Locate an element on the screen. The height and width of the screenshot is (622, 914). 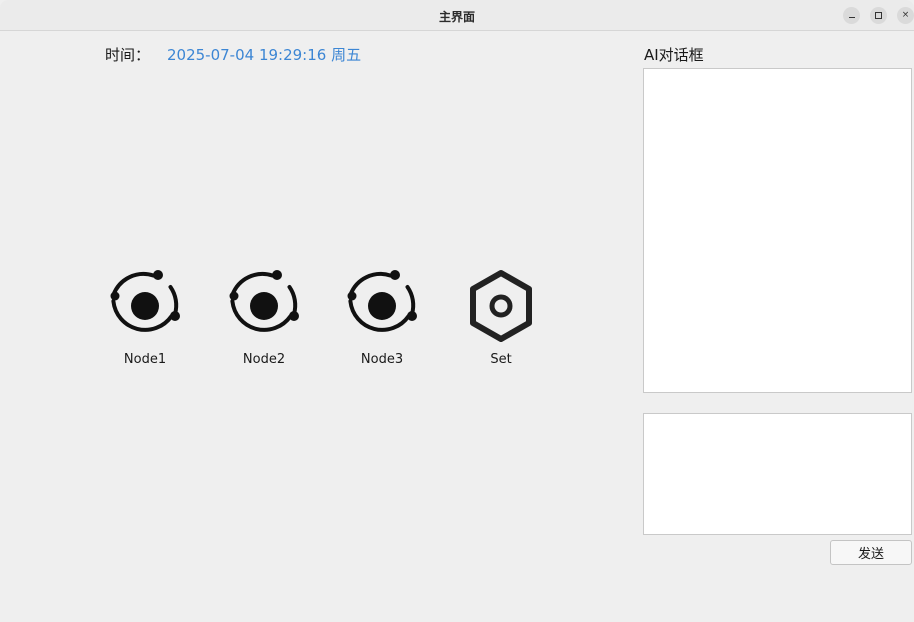
minimize-icon is located at coordinates (851, 17).